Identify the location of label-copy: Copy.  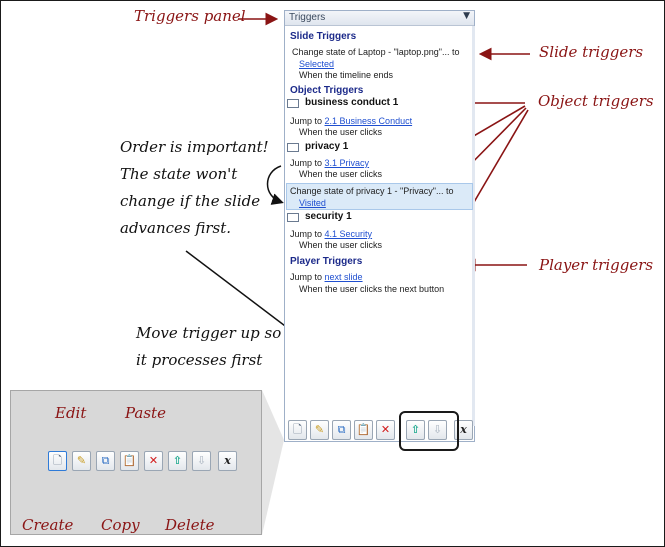
(120, 525).